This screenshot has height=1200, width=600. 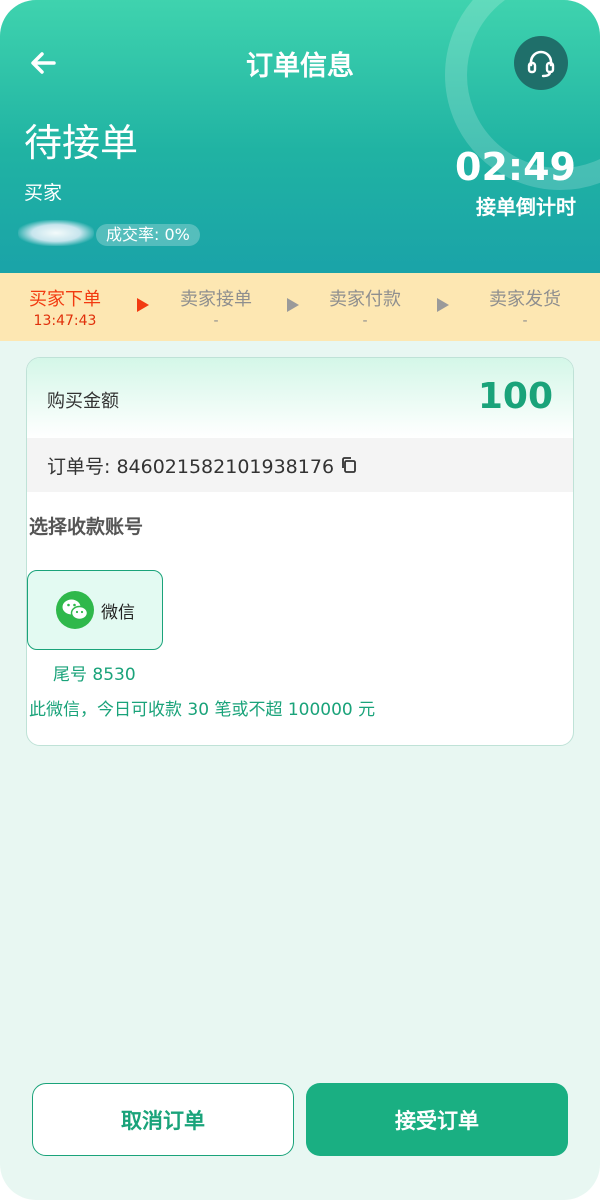 I want to click on amount-value: 100, so click(x=515, y=396).